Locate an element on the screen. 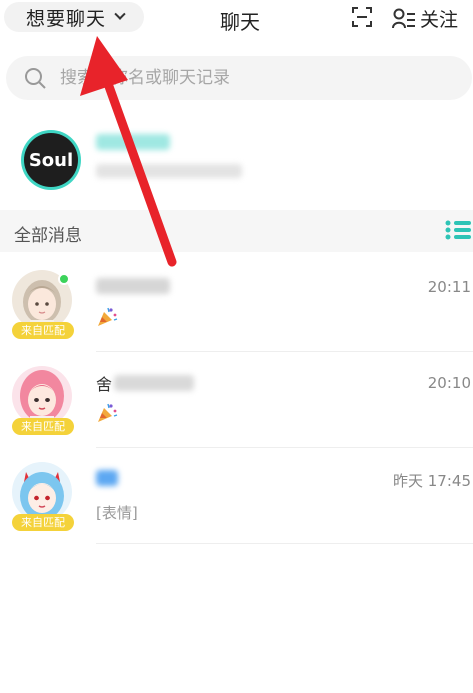  chevron-down-icon is located at coordinates (120, 14).